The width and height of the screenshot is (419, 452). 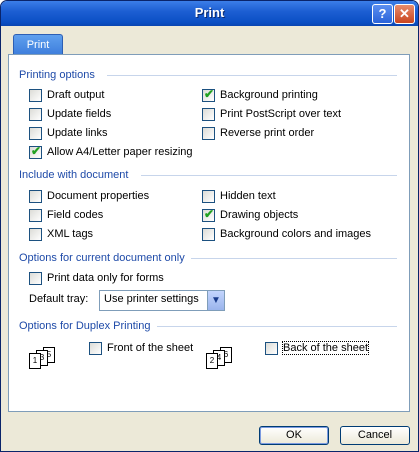 I want to click on checkbox-label: Drawing objects, so click(x=259, y=215).